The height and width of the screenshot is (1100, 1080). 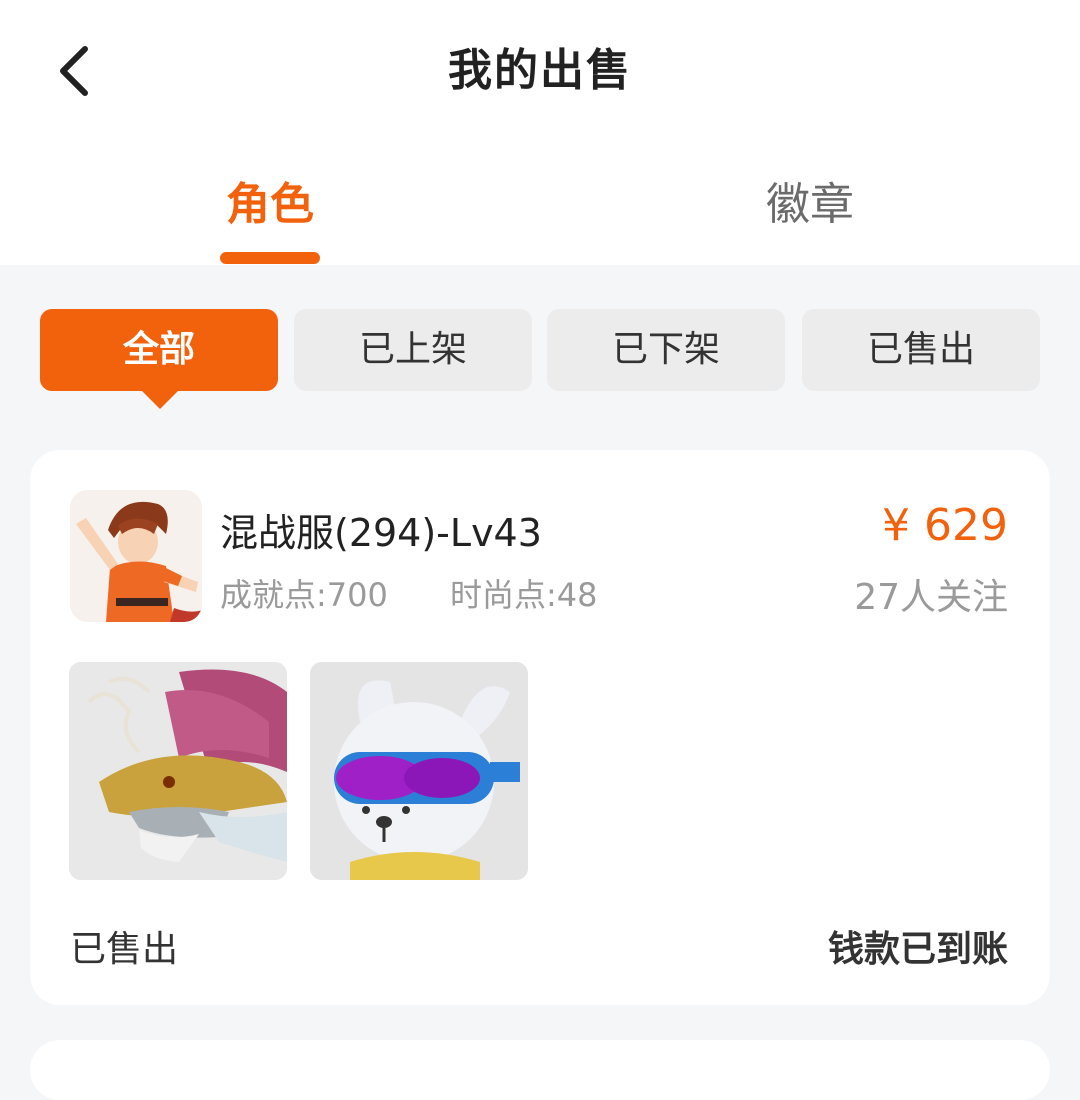 What do you see at coordinates (178, 771) in the screenshot?
I see `dragon-item-image` at bounding box center [178, 771].